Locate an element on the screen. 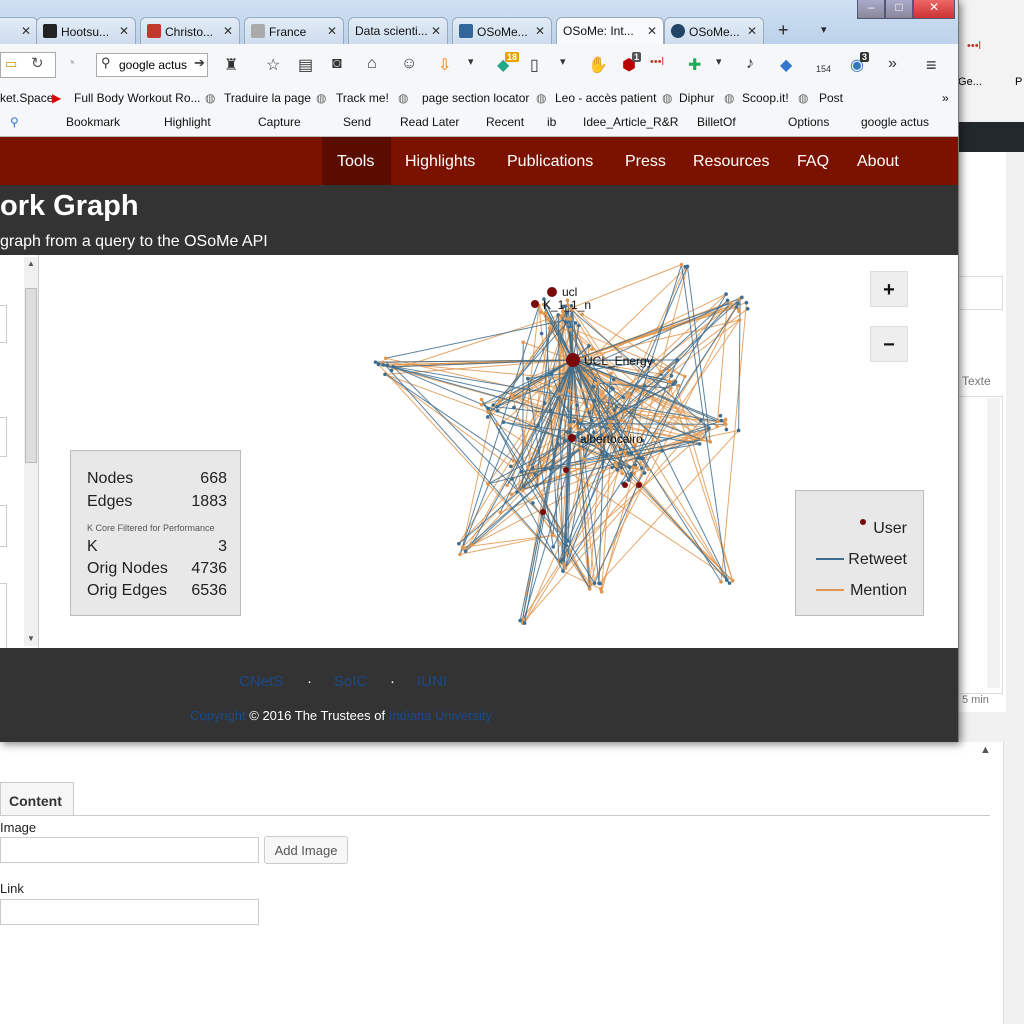  query-input is located at coordinates (3, 324).